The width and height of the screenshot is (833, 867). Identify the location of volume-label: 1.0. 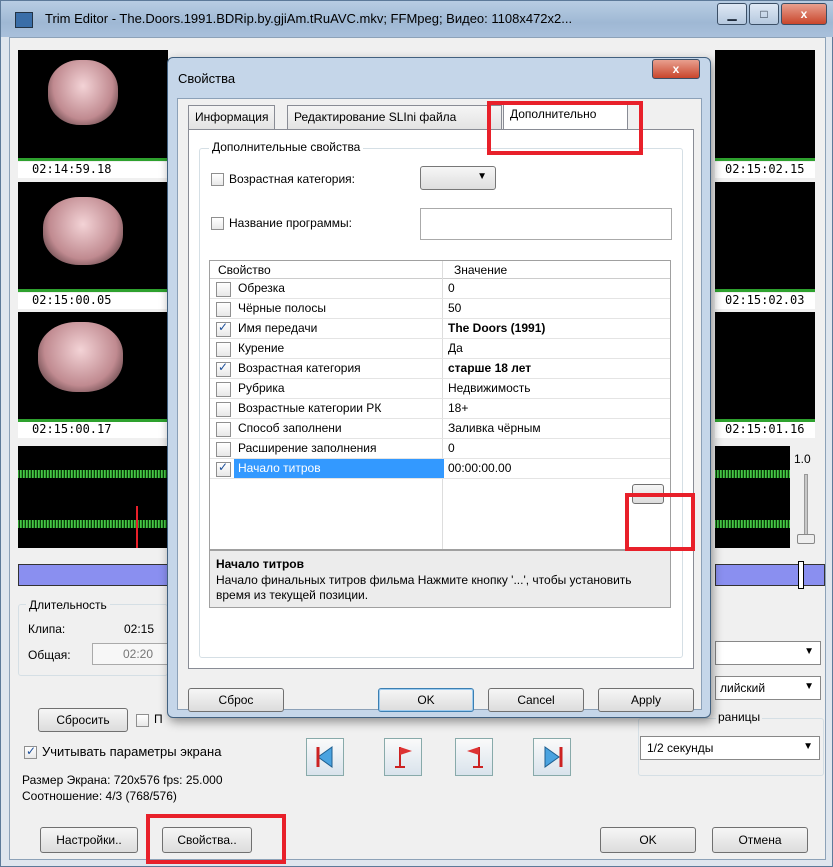
(802, 459).